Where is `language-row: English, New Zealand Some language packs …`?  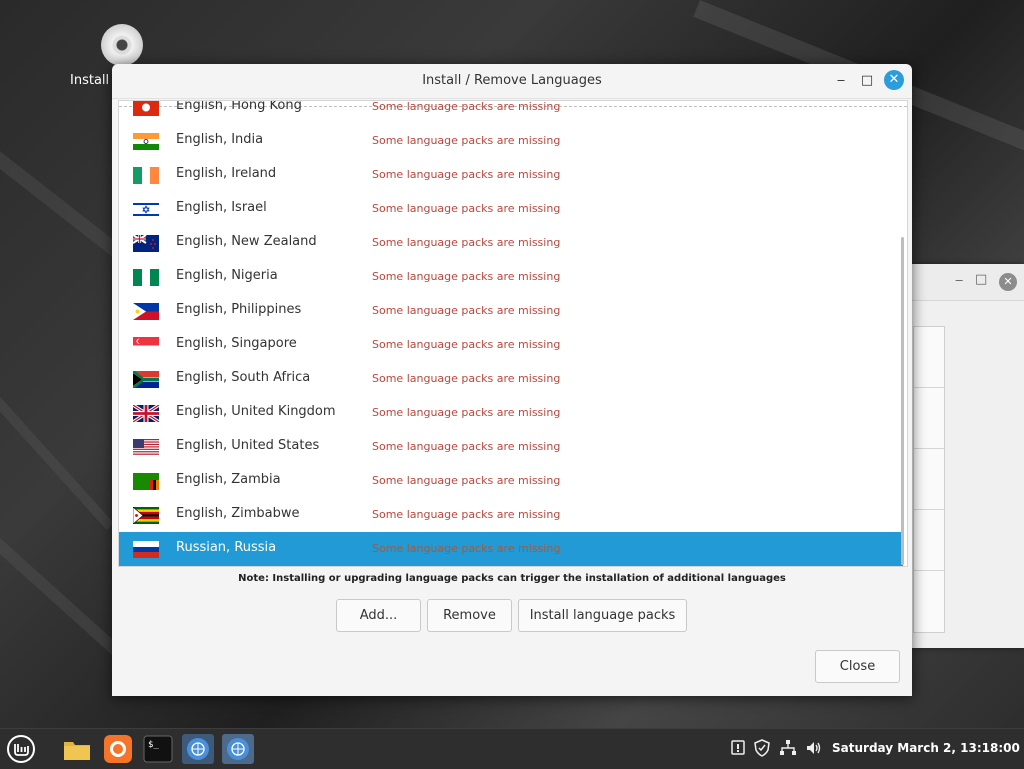 language-row: English, New Zealand Some language packs … is located at coordinates (511, 243).